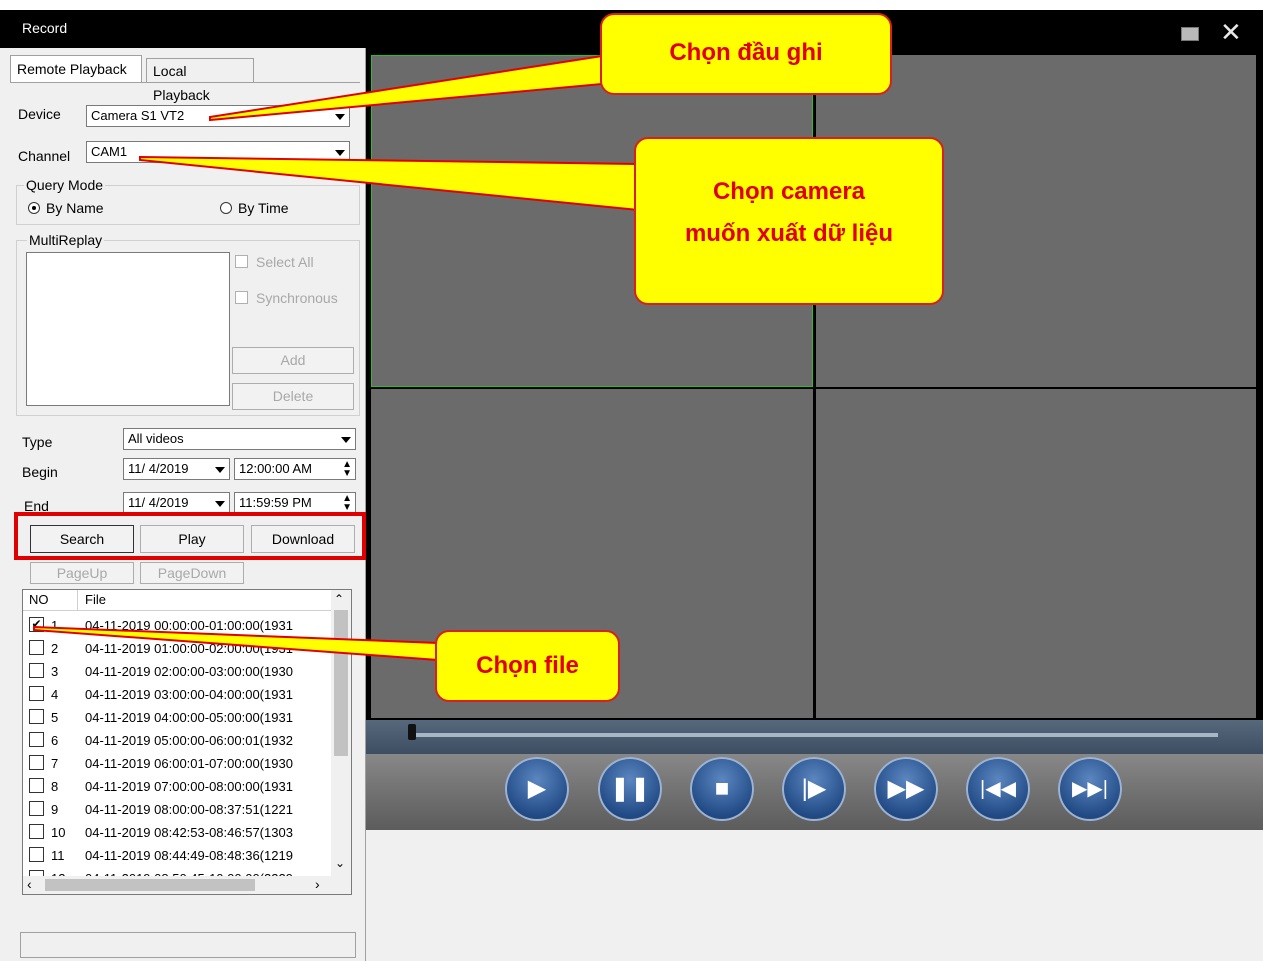  I want to click on callout-camera: Chọn camera muốn xuất dữ liệu, so click(789, 221).